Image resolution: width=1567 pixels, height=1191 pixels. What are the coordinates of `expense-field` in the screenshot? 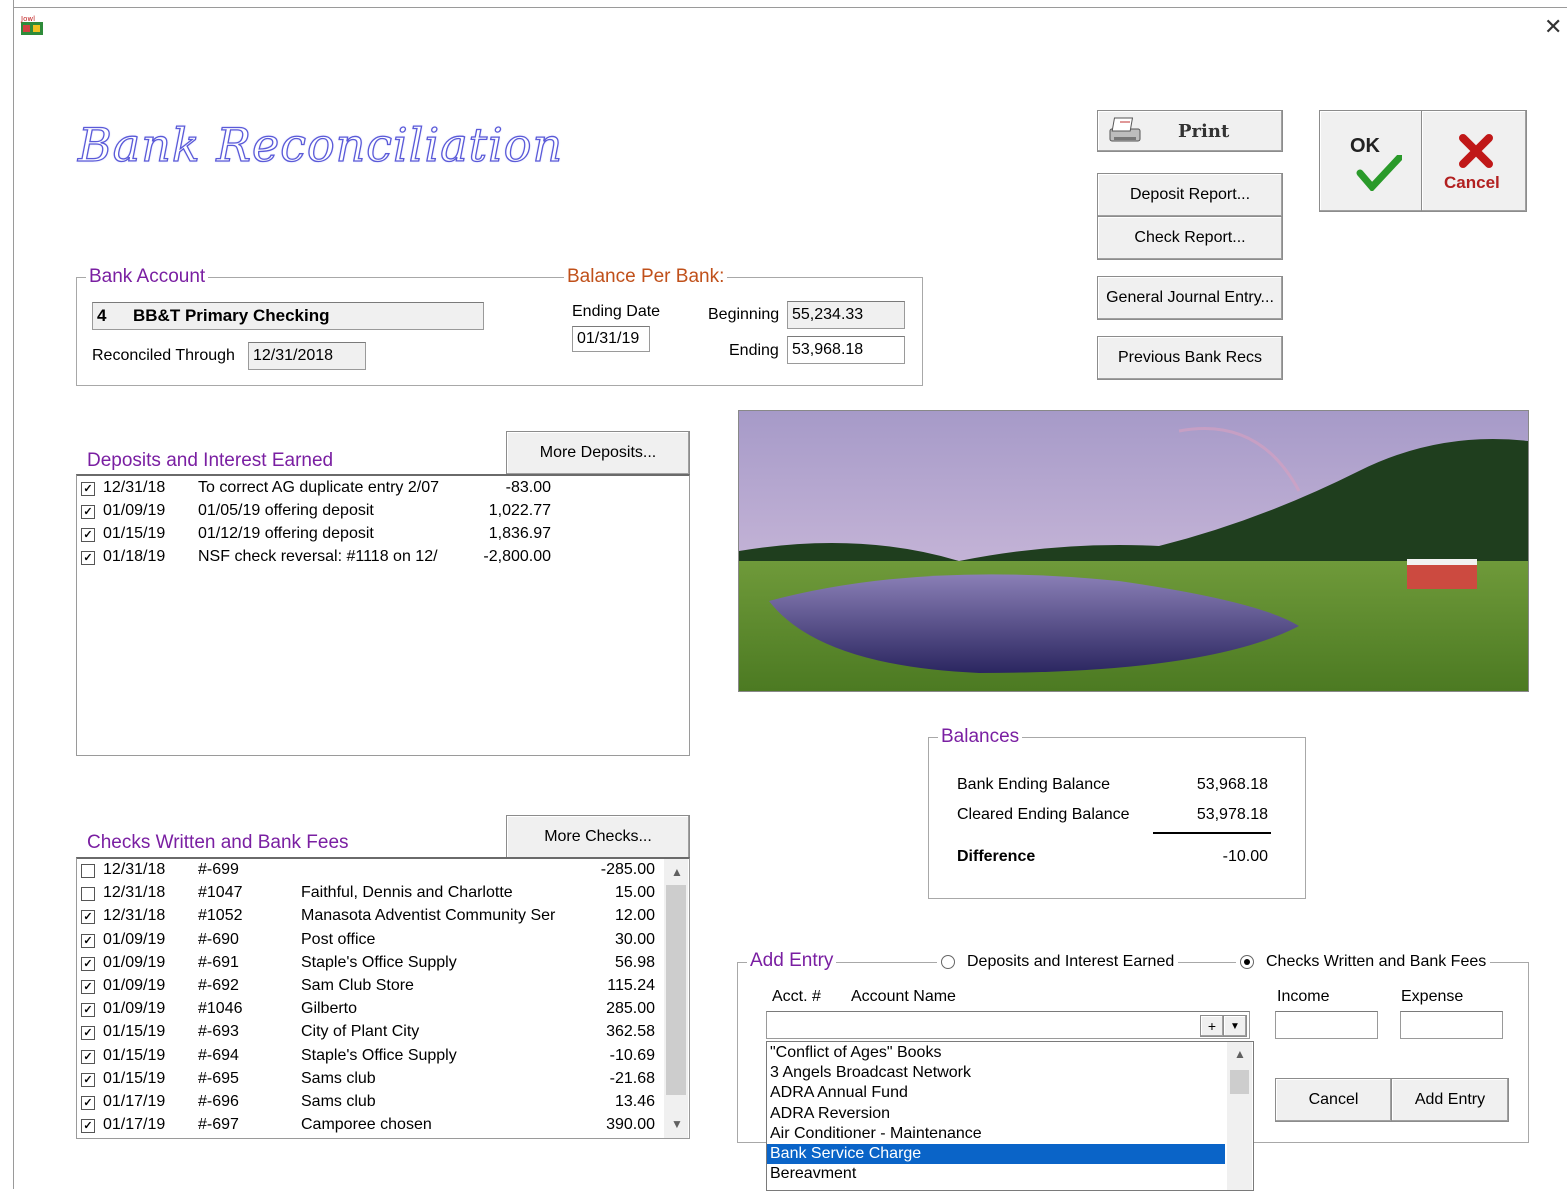 It's located at (1451, 1025).